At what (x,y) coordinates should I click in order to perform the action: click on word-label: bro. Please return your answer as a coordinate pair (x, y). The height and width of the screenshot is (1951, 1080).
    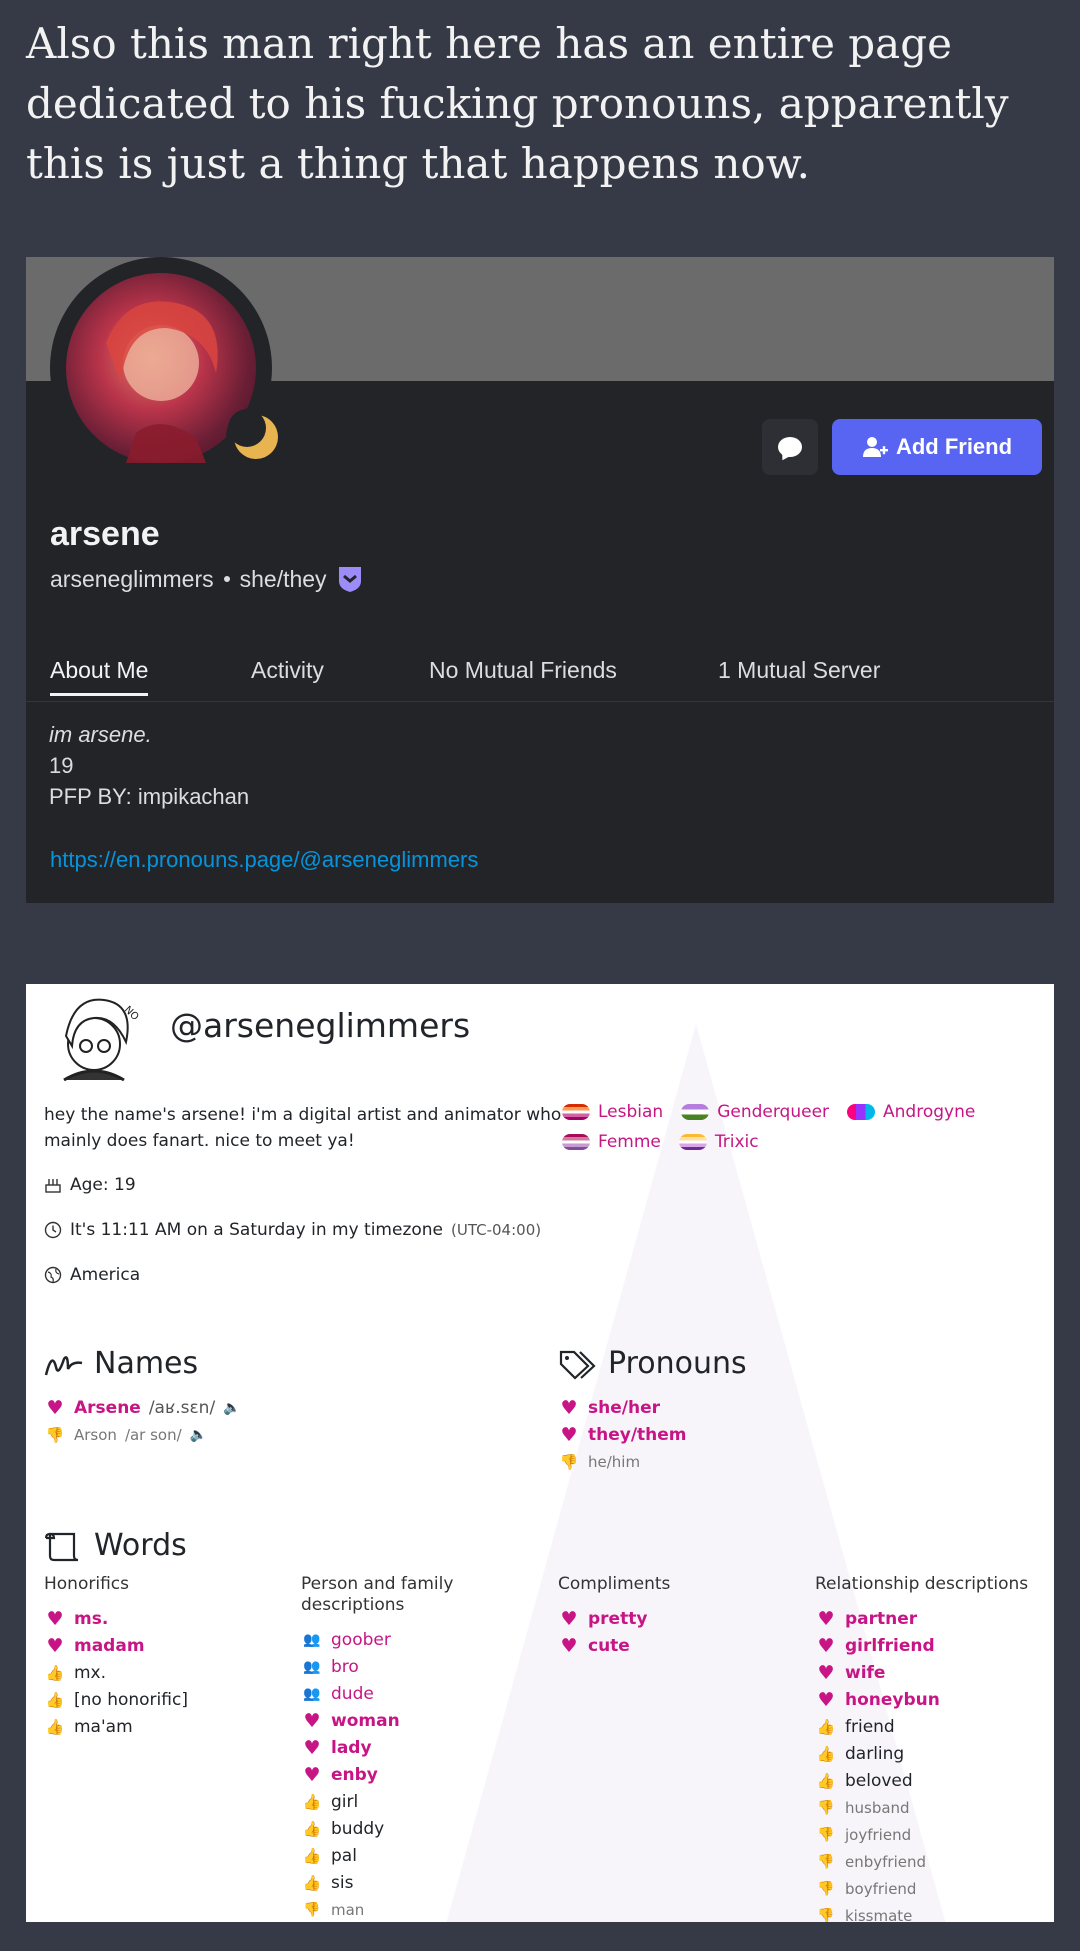
    Looking at the image, I should click on (345, 1666).